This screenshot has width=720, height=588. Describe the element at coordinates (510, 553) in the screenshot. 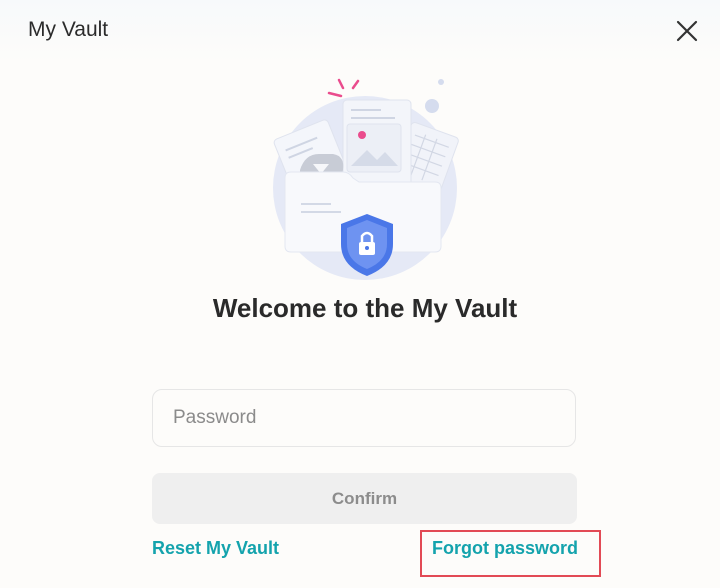

I see `highlight-box` at that location.